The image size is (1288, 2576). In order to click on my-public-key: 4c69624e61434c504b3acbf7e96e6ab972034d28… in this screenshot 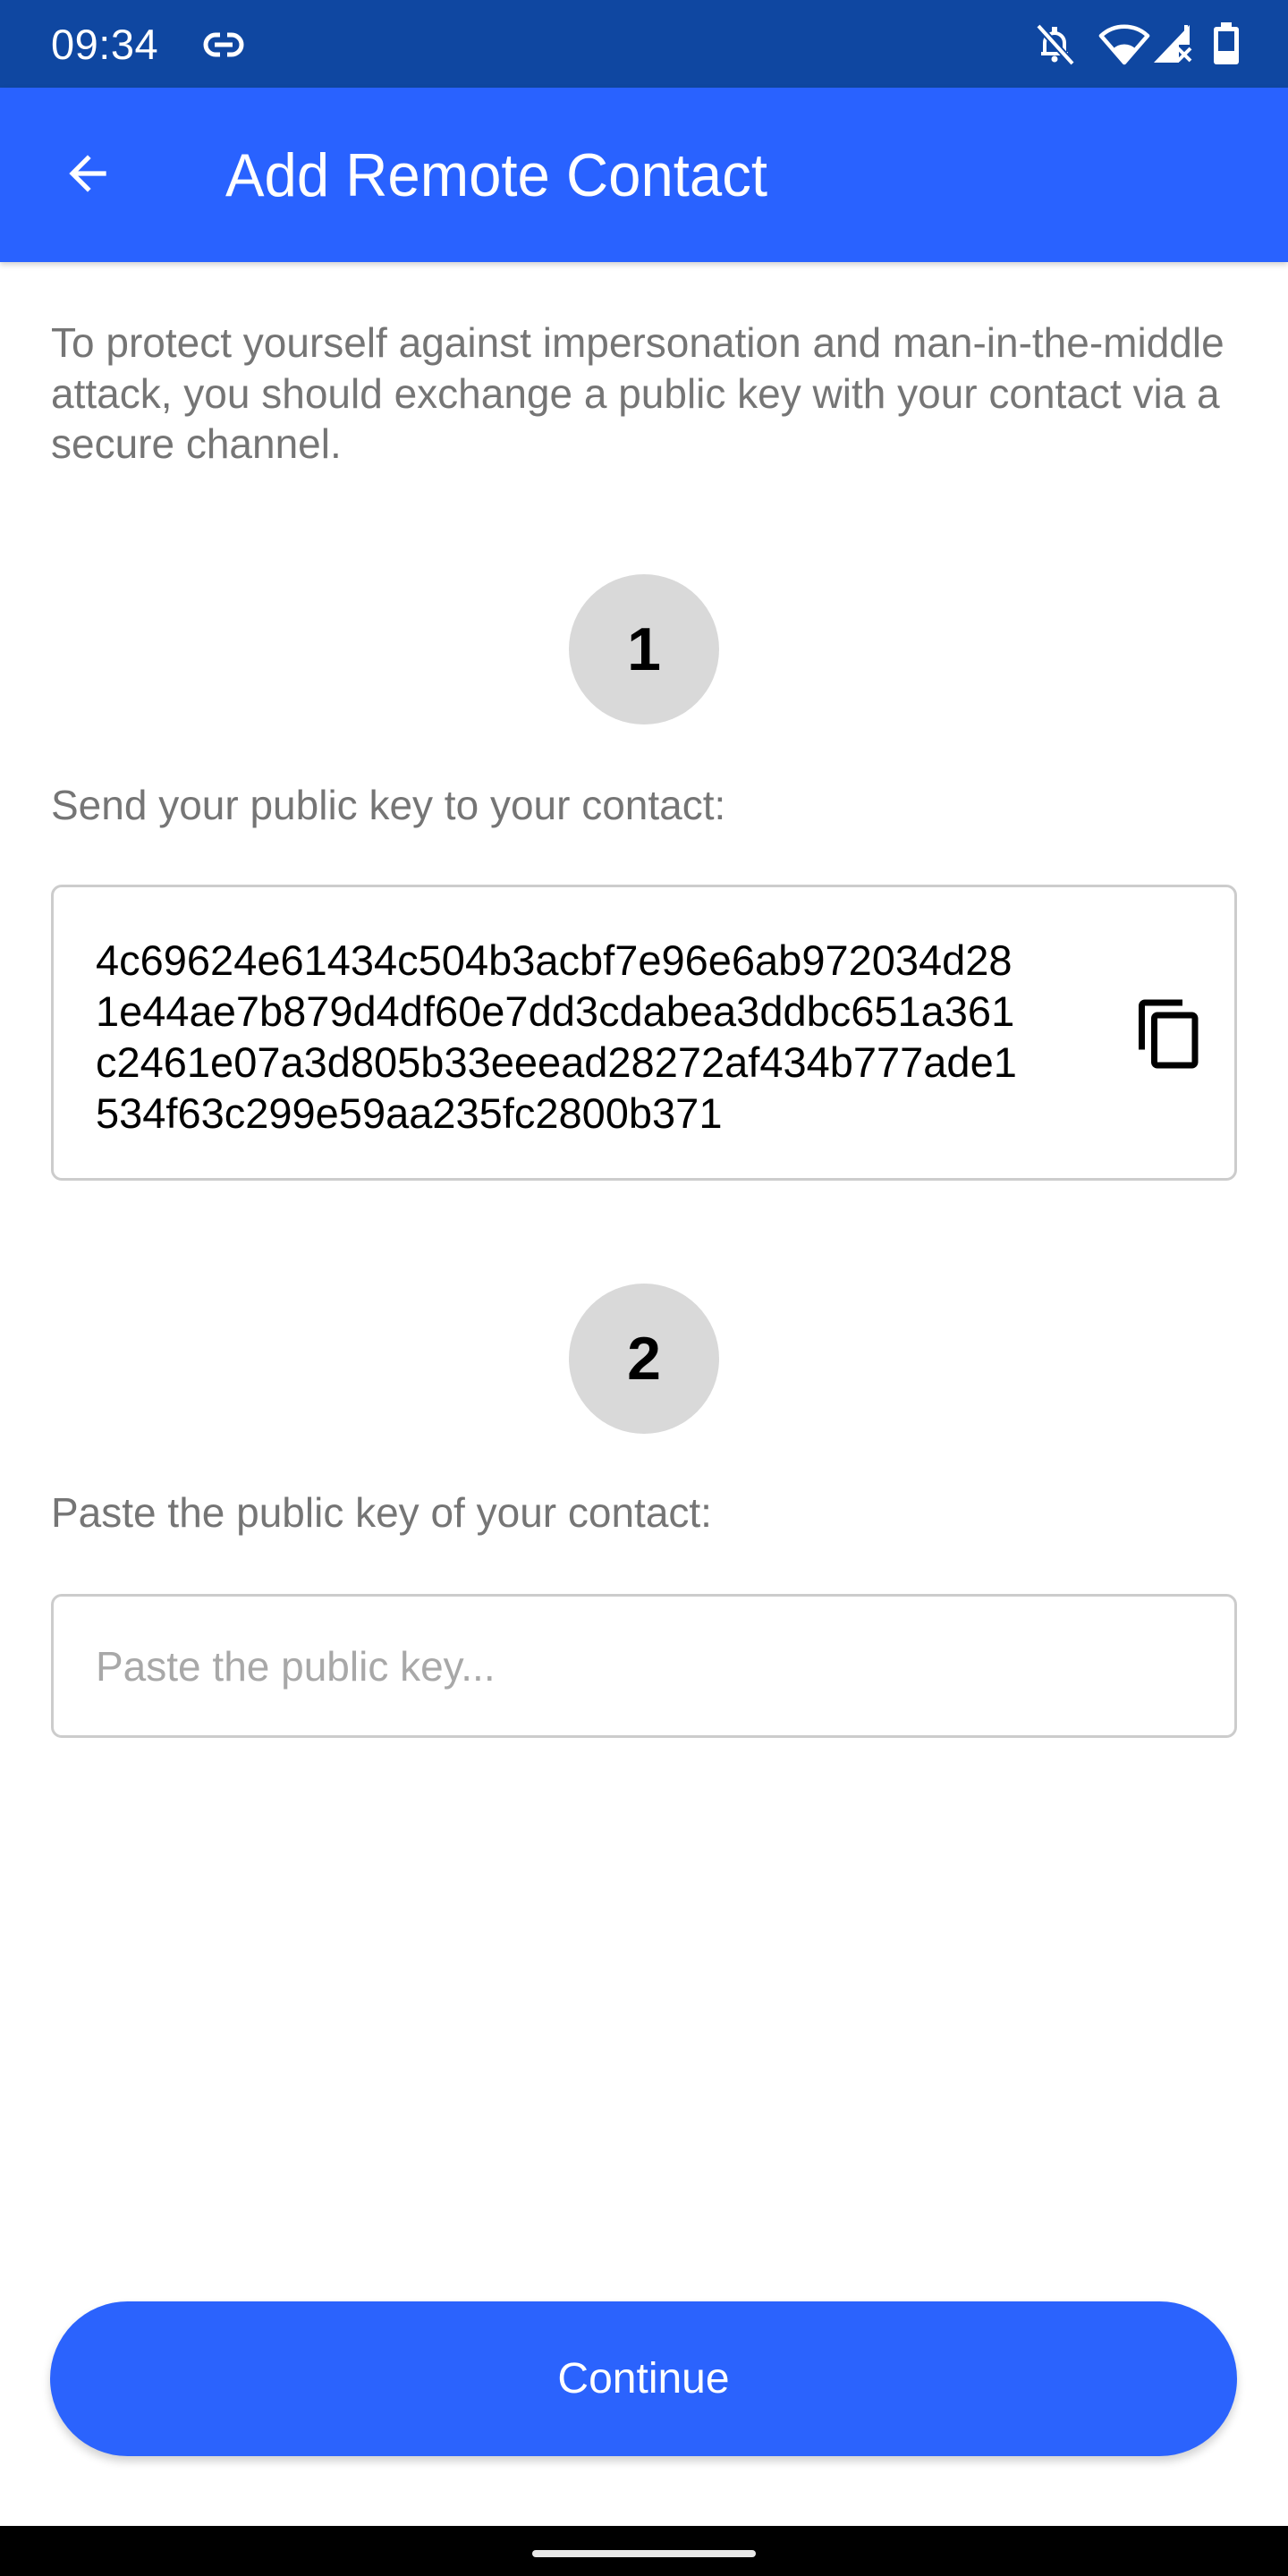, I will do `click(588, 1037)`.